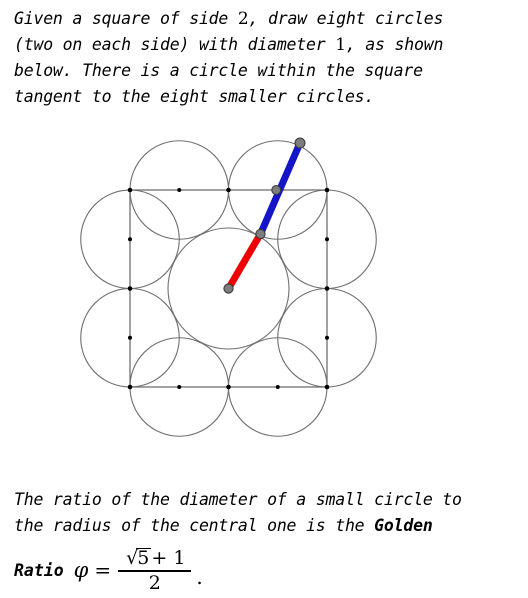 Image resolution: width=528 pixels, height=598 pixels. What do you see at coordinates (168, 558) in the screenshot?
I see `plus-one-term: + 1` at bounding box center [168, 558].